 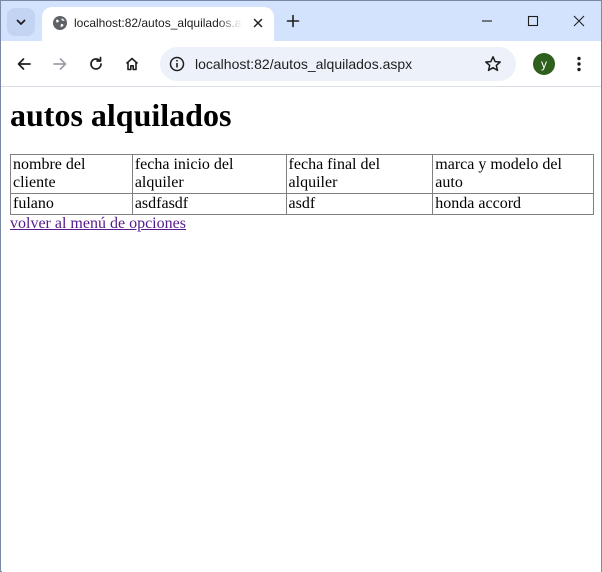 I want to click on back-to-menu-link: volver al menú de opciones, so click(x=98, y=224).